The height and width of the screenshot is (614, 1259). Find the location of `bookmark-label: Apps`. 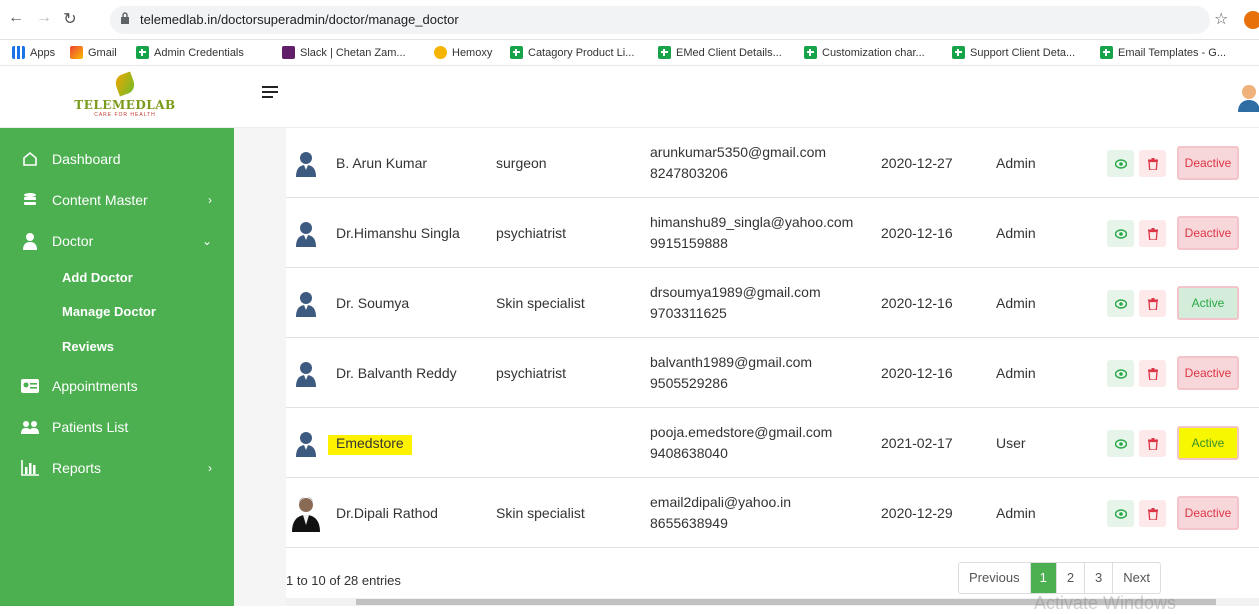

bookmark-label: Apps is located at coordinates (43, 52).